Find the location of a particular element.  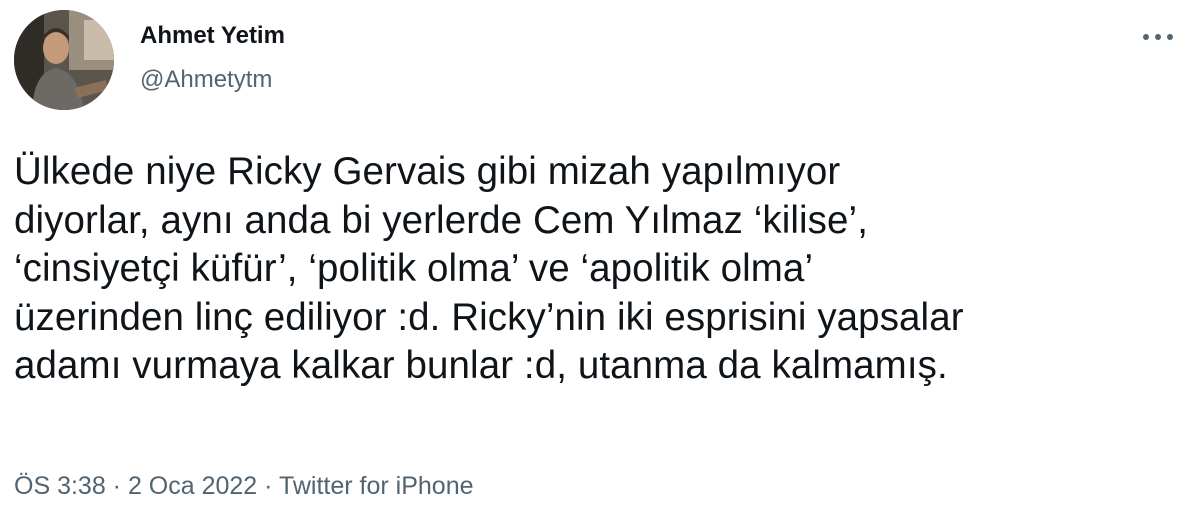

avatar-photo is located at coordinates (64, 60).